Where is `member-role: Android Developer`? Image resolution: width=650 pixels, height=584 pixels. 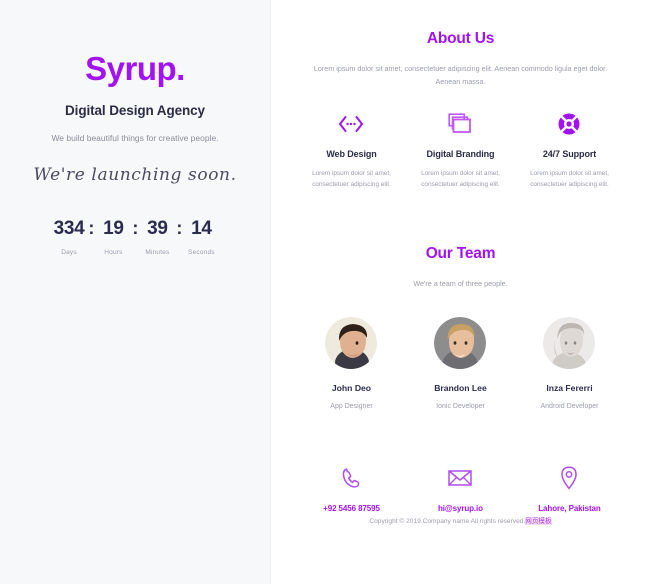 member-role: Android Developer is located at coordinates (569, 406).